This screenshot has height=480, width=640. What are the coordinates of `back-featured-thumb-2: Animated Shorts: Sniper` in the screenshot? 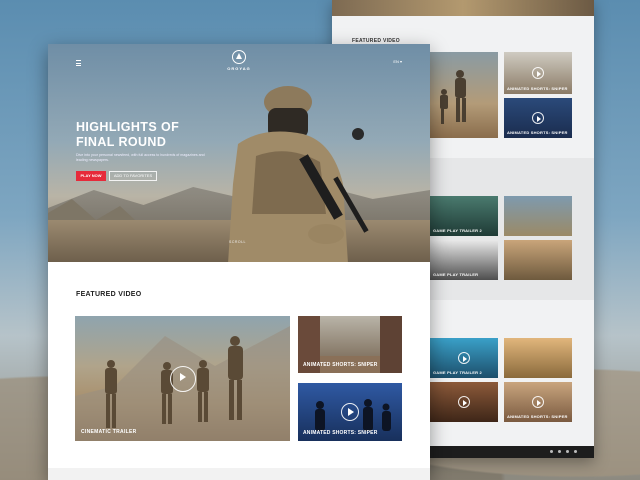 It's located at (538, 118).